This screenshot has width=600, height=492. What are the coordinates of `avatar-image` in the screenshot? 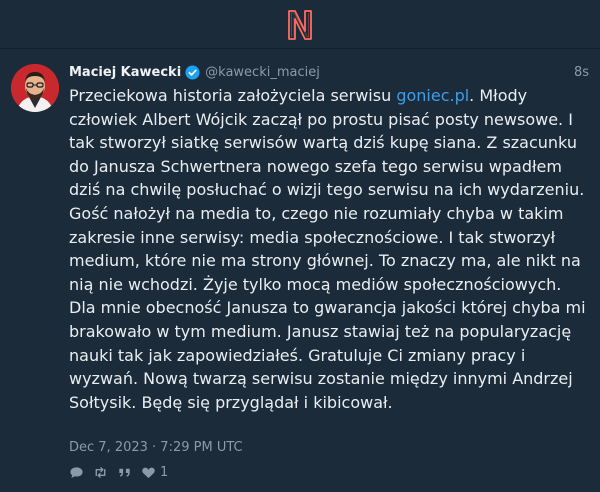 It's located at (35, 88).